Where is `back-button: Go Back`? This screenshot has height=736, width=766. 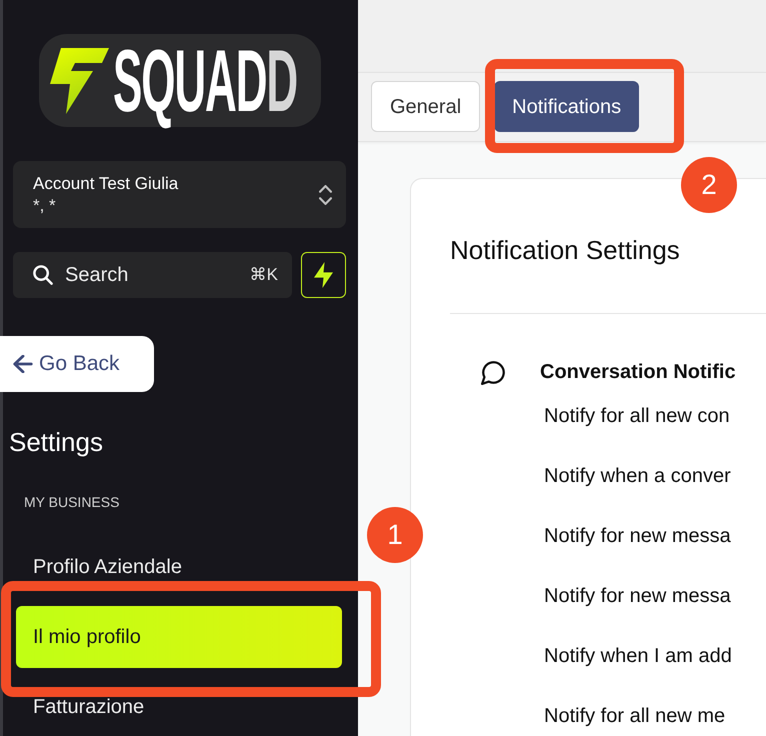 back-button: Go Back is located at coordinates (77, 364).